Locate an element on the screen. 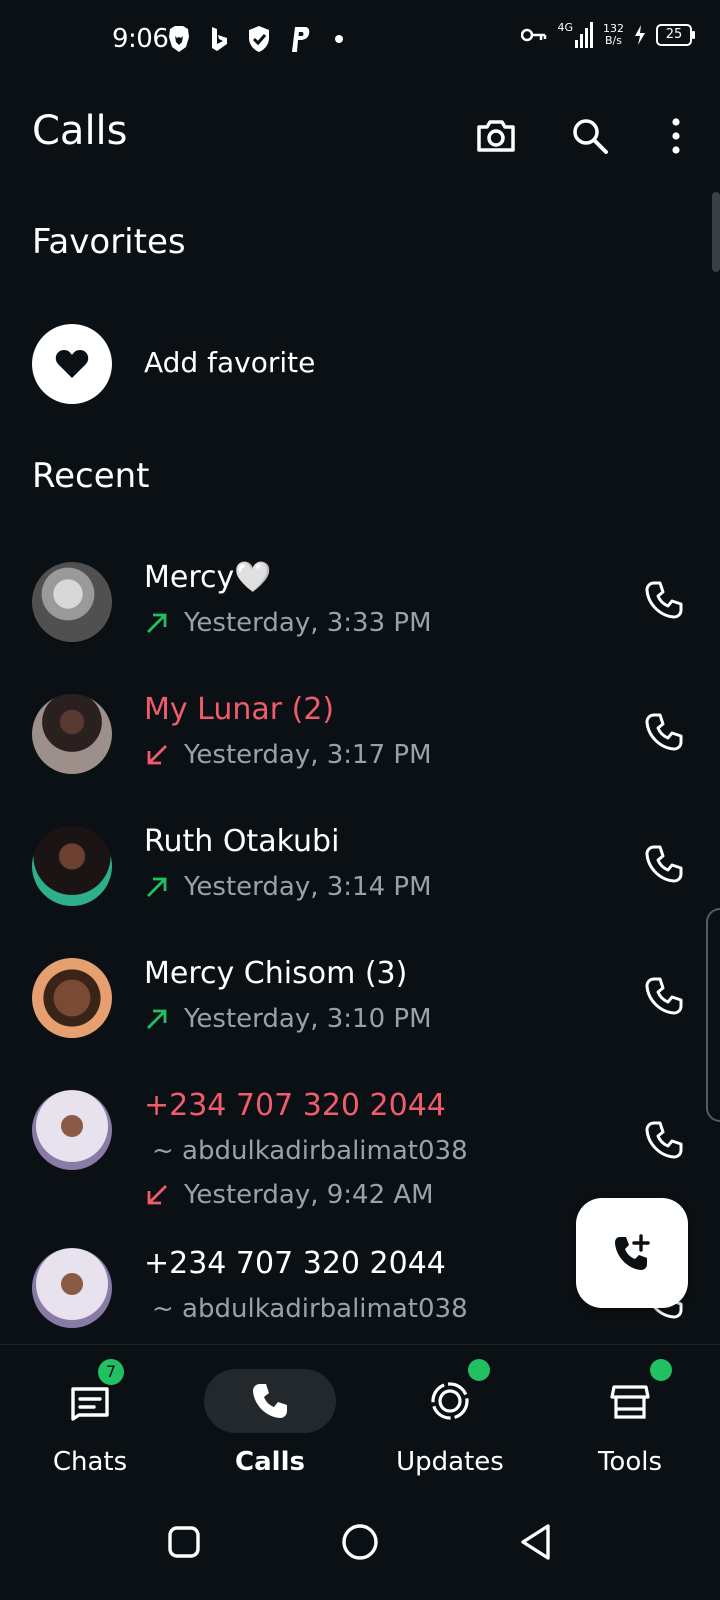  status-system-icons: 4G 132 B/s 25 is located at coordinates (608, 35).